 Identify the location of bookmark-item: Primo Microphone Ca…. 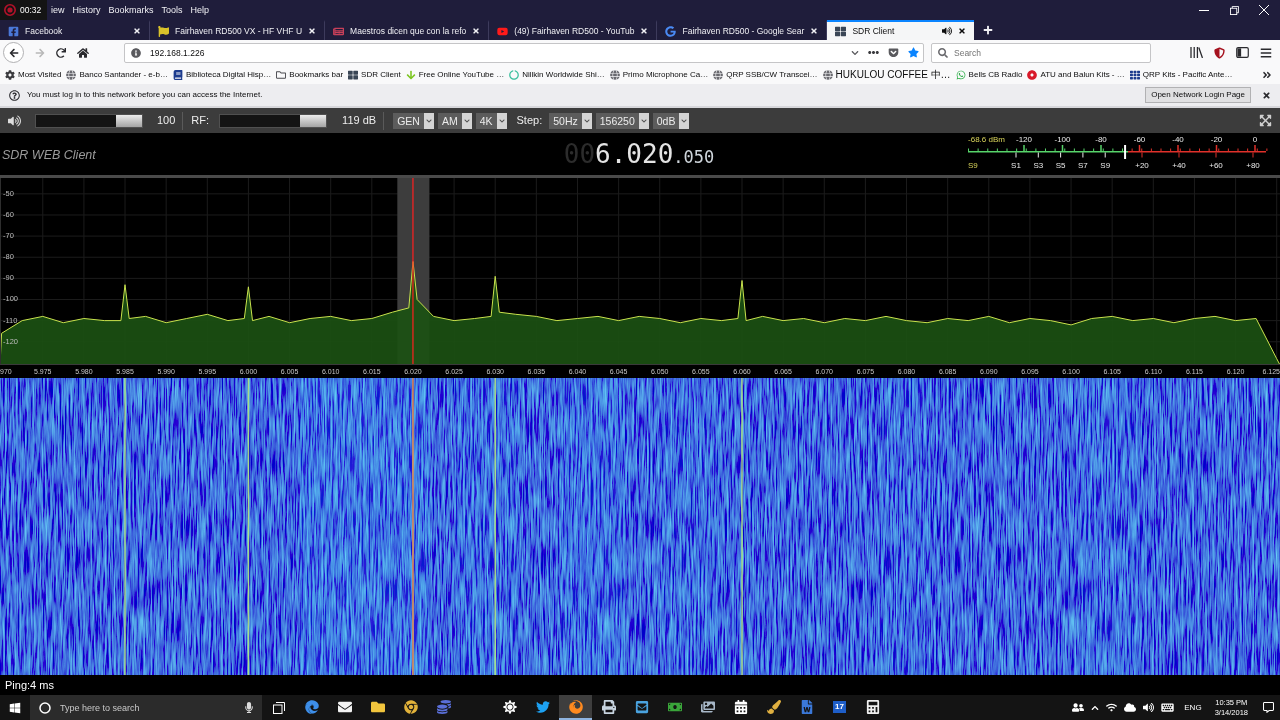
(659, 74).